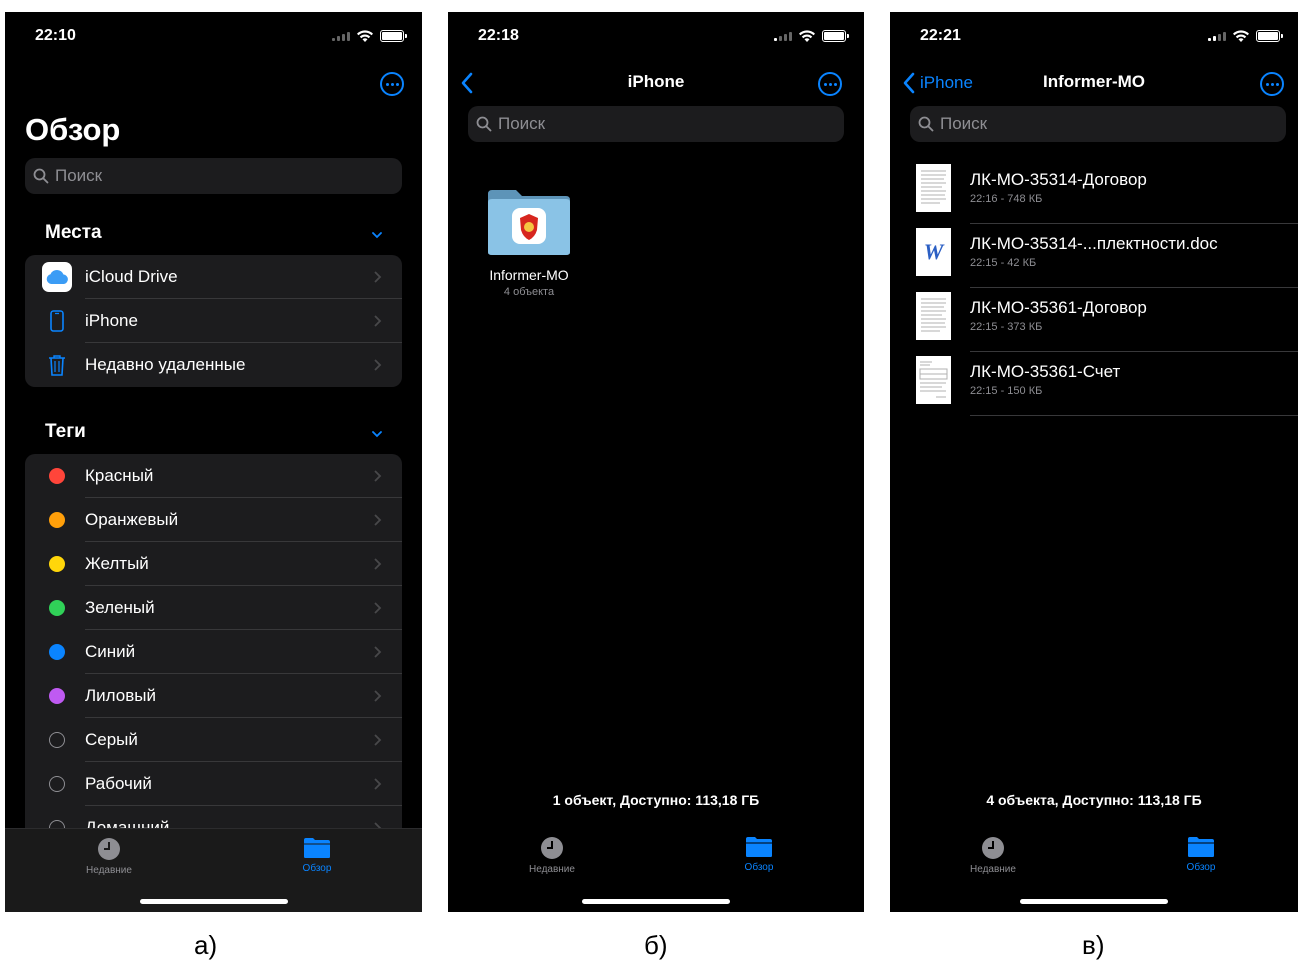  I want to click on folder-name: Informer-MO, so click(529, 275).